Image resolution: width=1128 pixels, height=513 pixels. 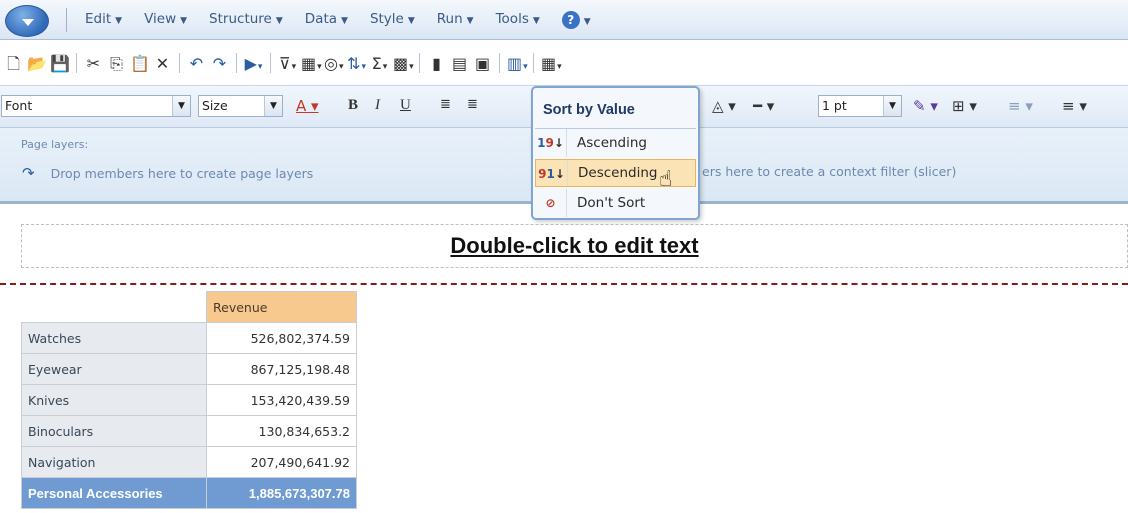 I want to click on menu-tools-label: Tools, so click(x=512, y=19).